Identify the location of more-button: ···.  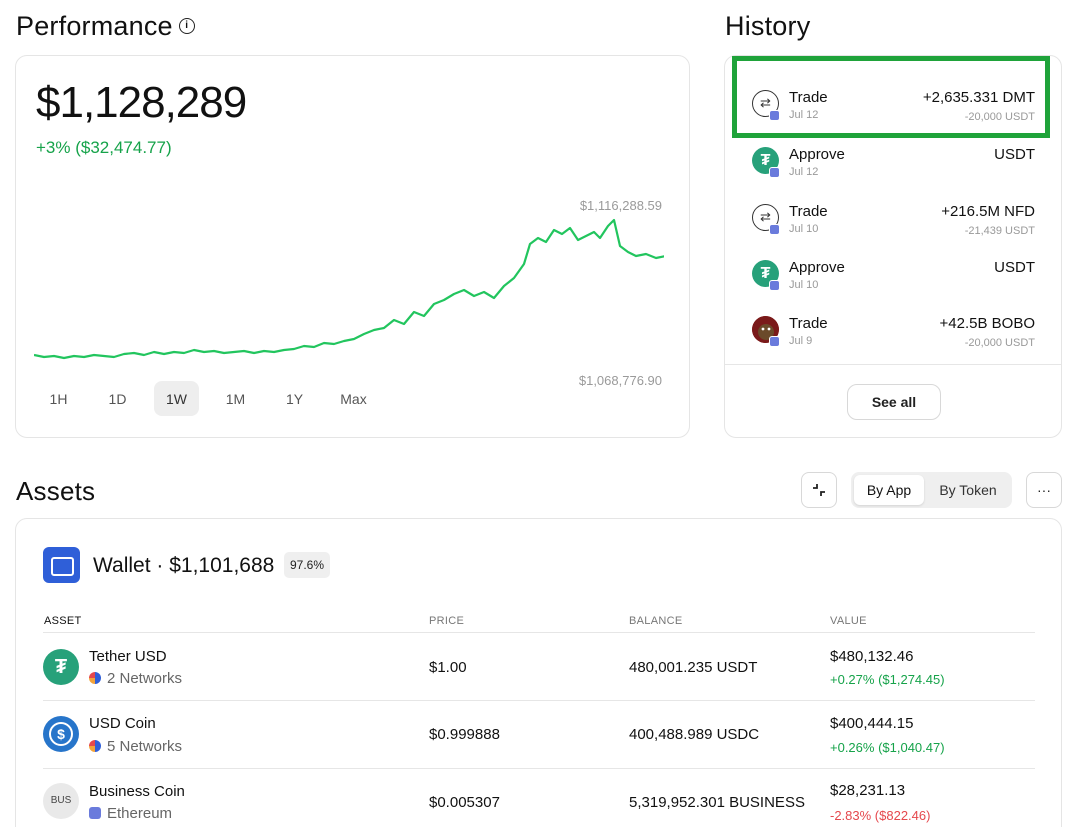
(1044, 490).